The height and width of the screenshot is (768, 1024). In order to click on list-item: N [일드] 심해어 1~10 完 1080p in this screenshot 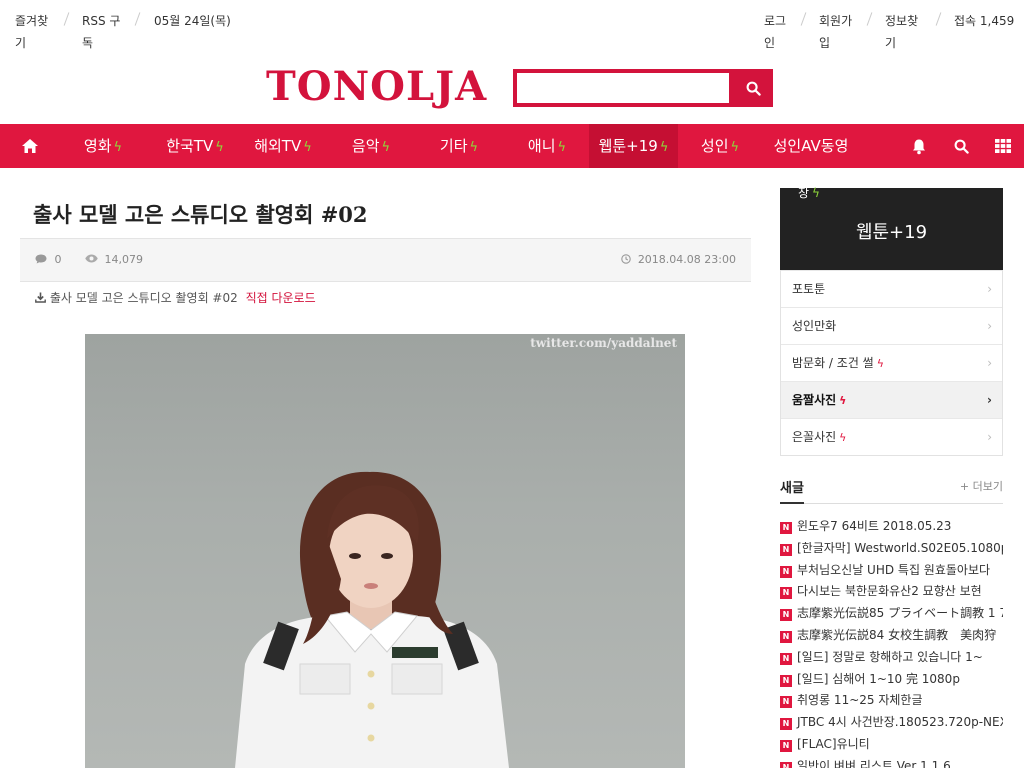, I will do `click(891, 680)`.